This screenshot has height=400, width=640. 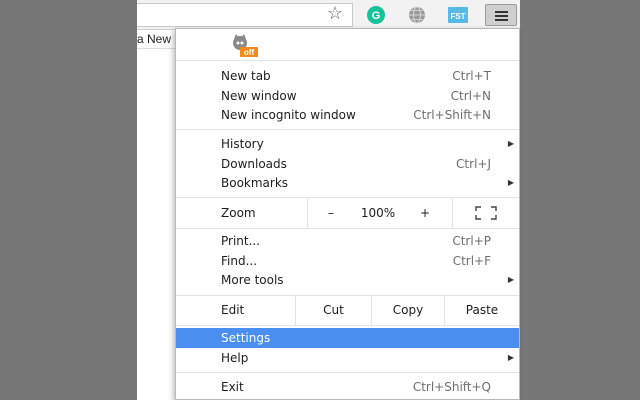 I want to click on edit-label: Edit, so click(x=233, y=310).